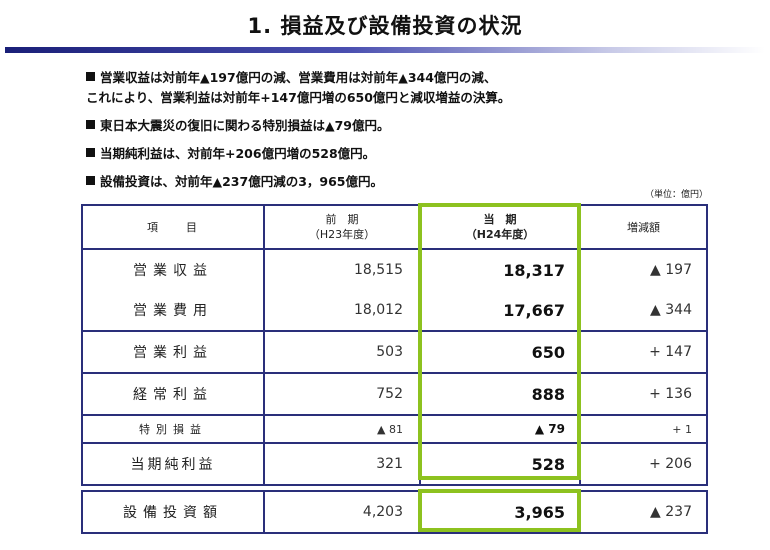 The width and height of the screenshot is (770, 550). I want to click on page-title: 1. 損益及び設備投資の状況, so click(385, 26).